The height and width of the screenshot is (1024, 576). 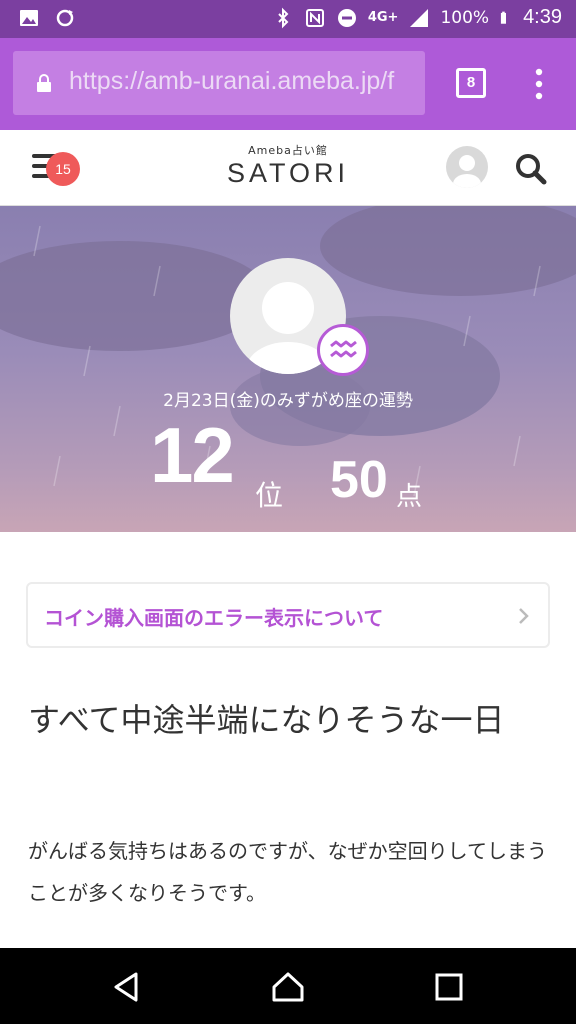 I want to click on fortune-headline: すべて中途半端になりそうな一日, so click(x=266, y=720).